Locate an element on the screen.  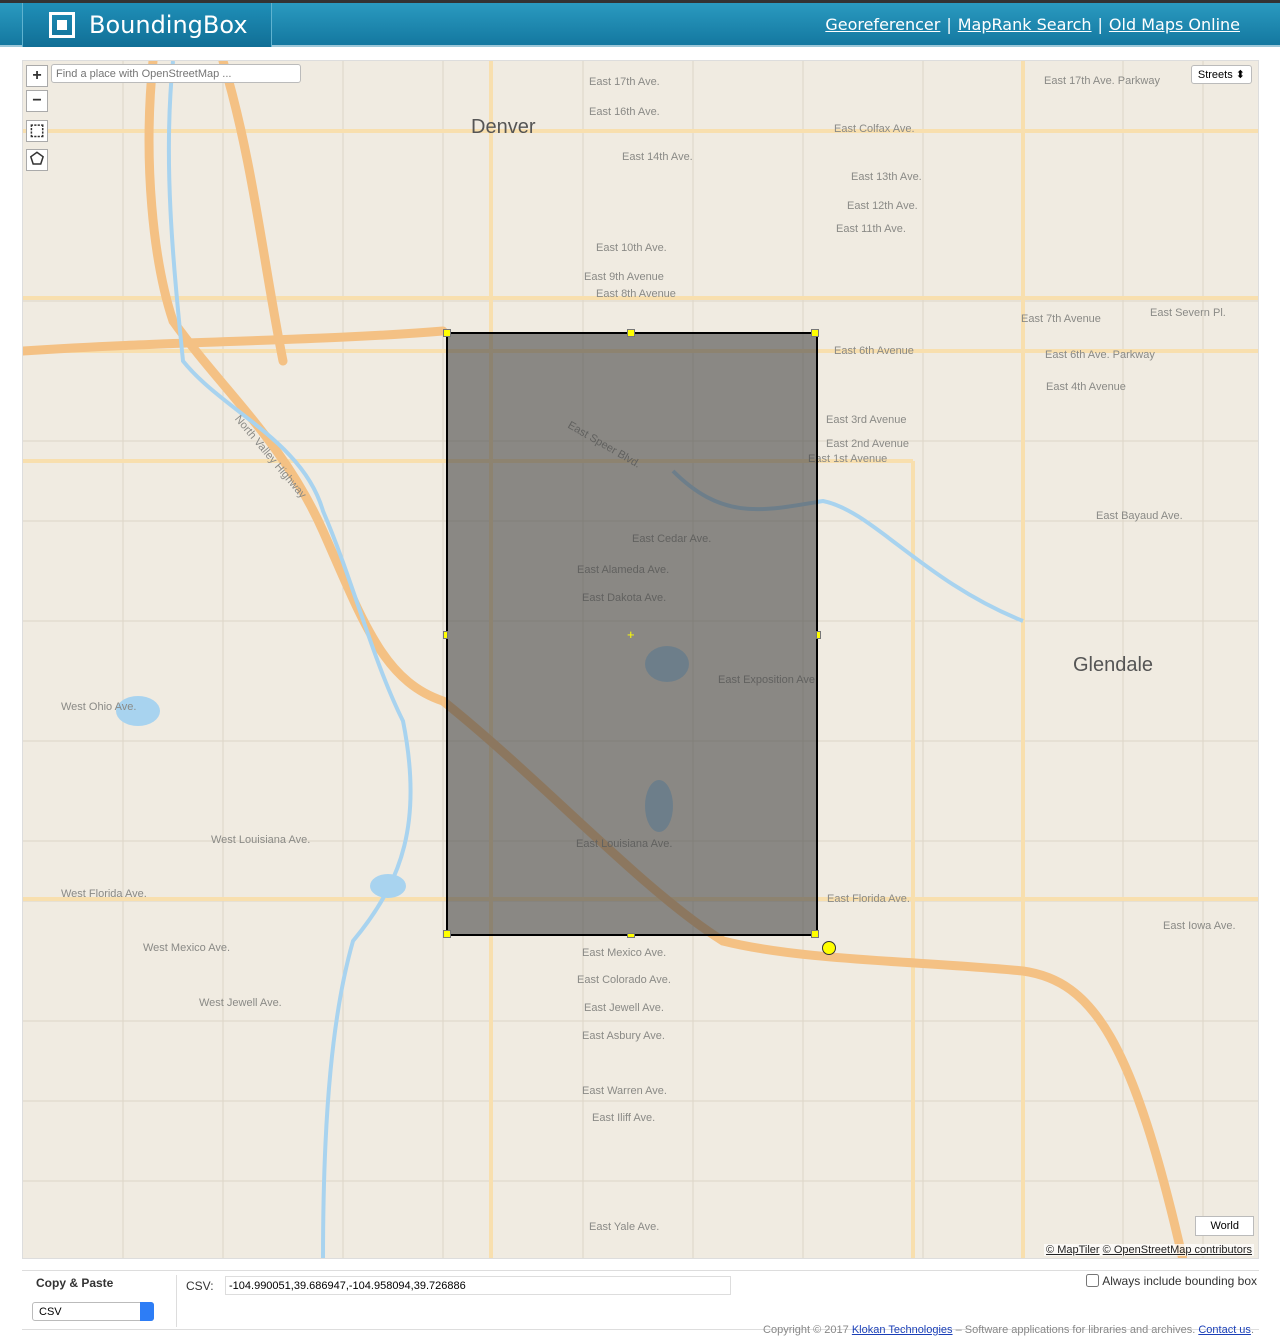
draw-rectangle-tool: ⬚ is located at coordinates (37, 131).